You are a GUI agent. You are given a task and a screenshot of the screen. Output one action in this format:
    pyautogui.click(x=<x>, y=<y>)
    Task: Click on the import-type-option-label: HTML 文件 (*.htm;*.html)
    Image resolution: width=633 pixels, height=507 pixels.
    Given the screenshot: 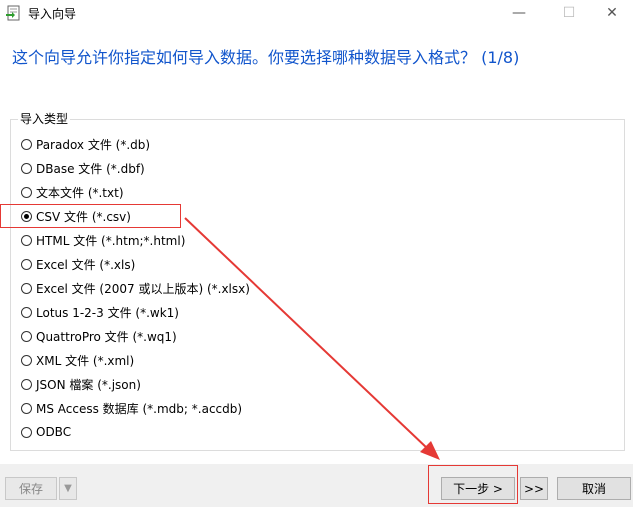 What is the action you would take?
    pyautogui.click(x=111, y=240)
    